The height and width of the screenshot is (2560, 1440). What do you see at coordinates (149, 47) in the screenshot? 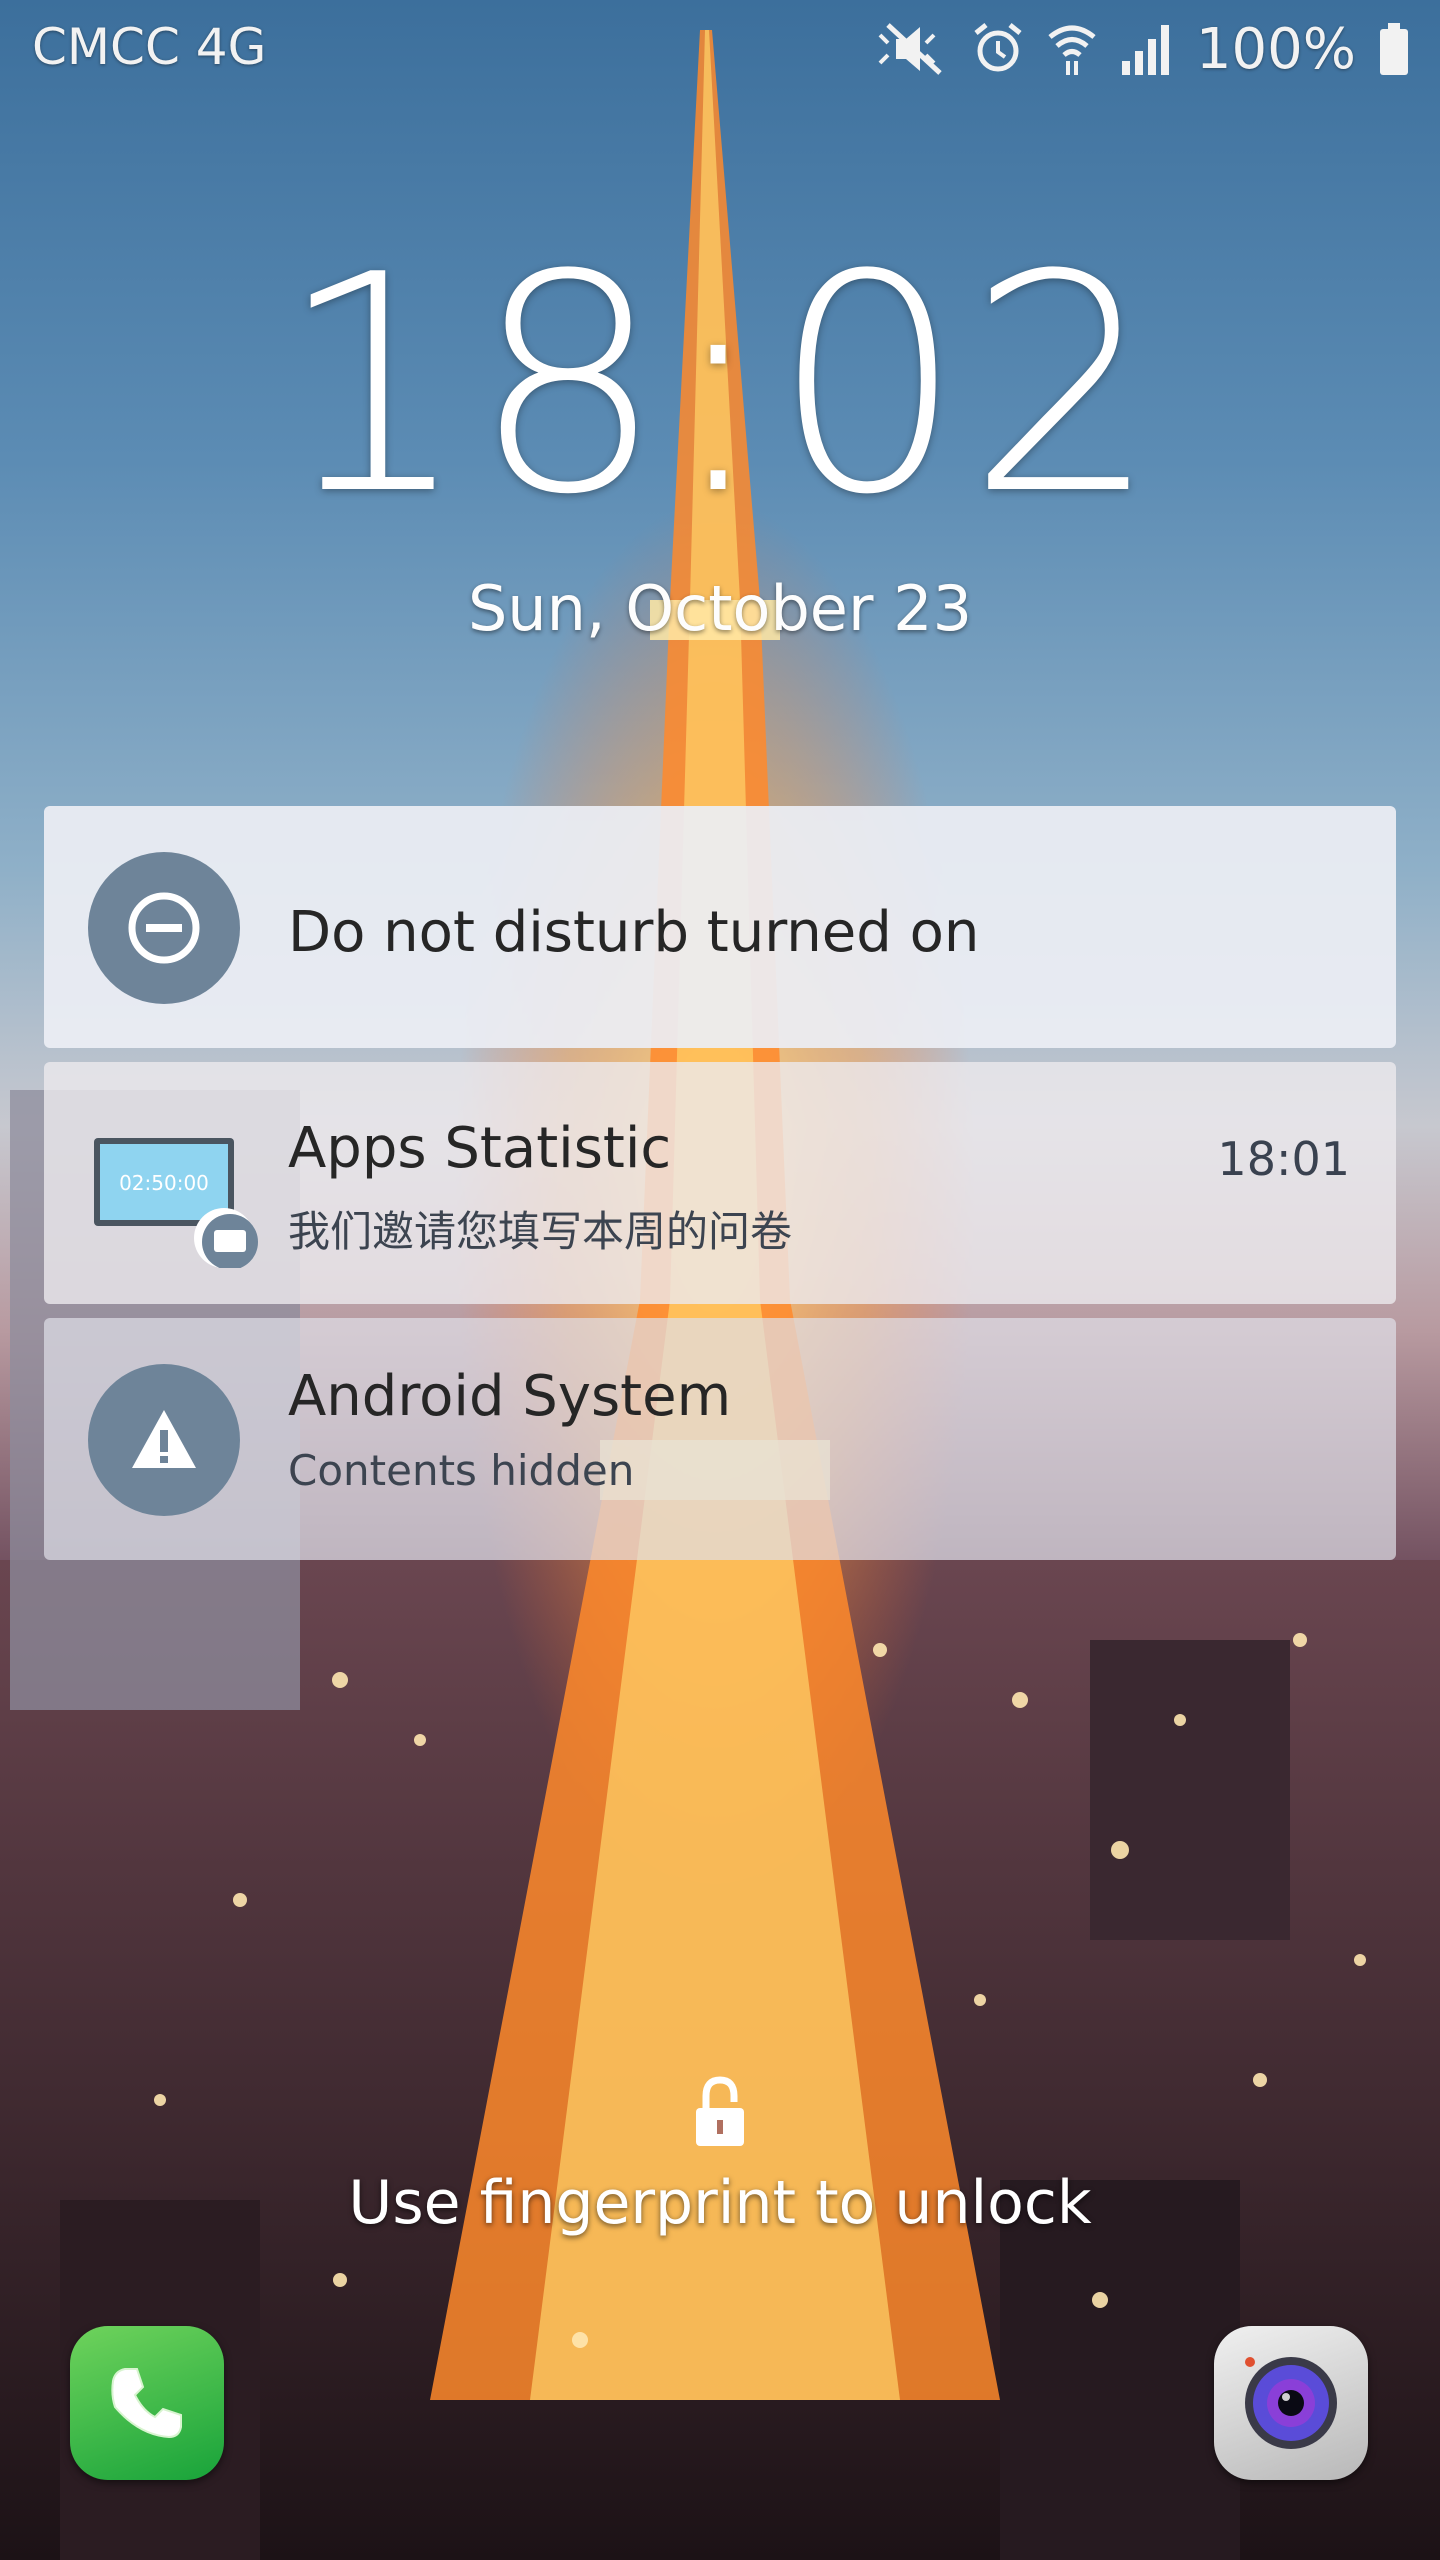
I see `carrier-label: CMCC 4G` at bounding box center [149, 47].